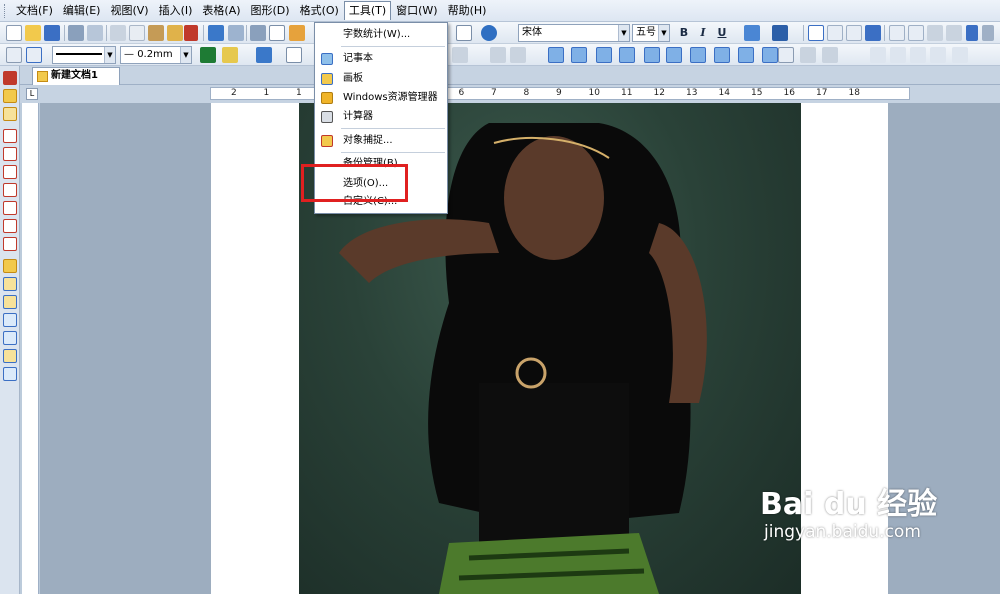 The image size is (1000, 594). What do you see at coordinates (76, 76) in the screenshot?
I see `document-tab: 新建文档1` at bounding box center [76, 76].